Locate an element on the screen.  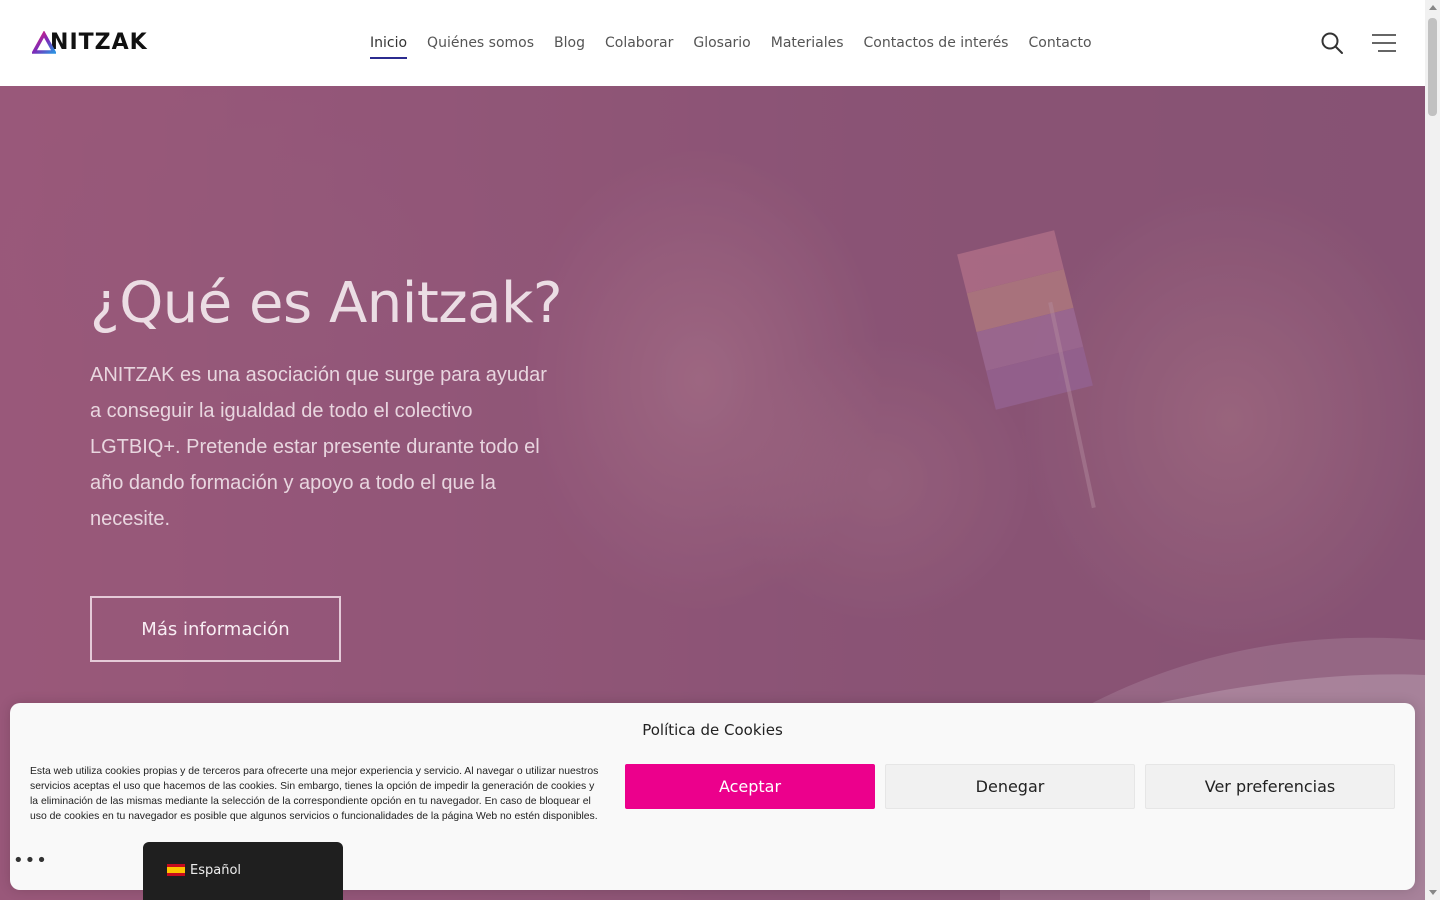
logo-wordmark: NITZAK is located at coordinates (99, 42).